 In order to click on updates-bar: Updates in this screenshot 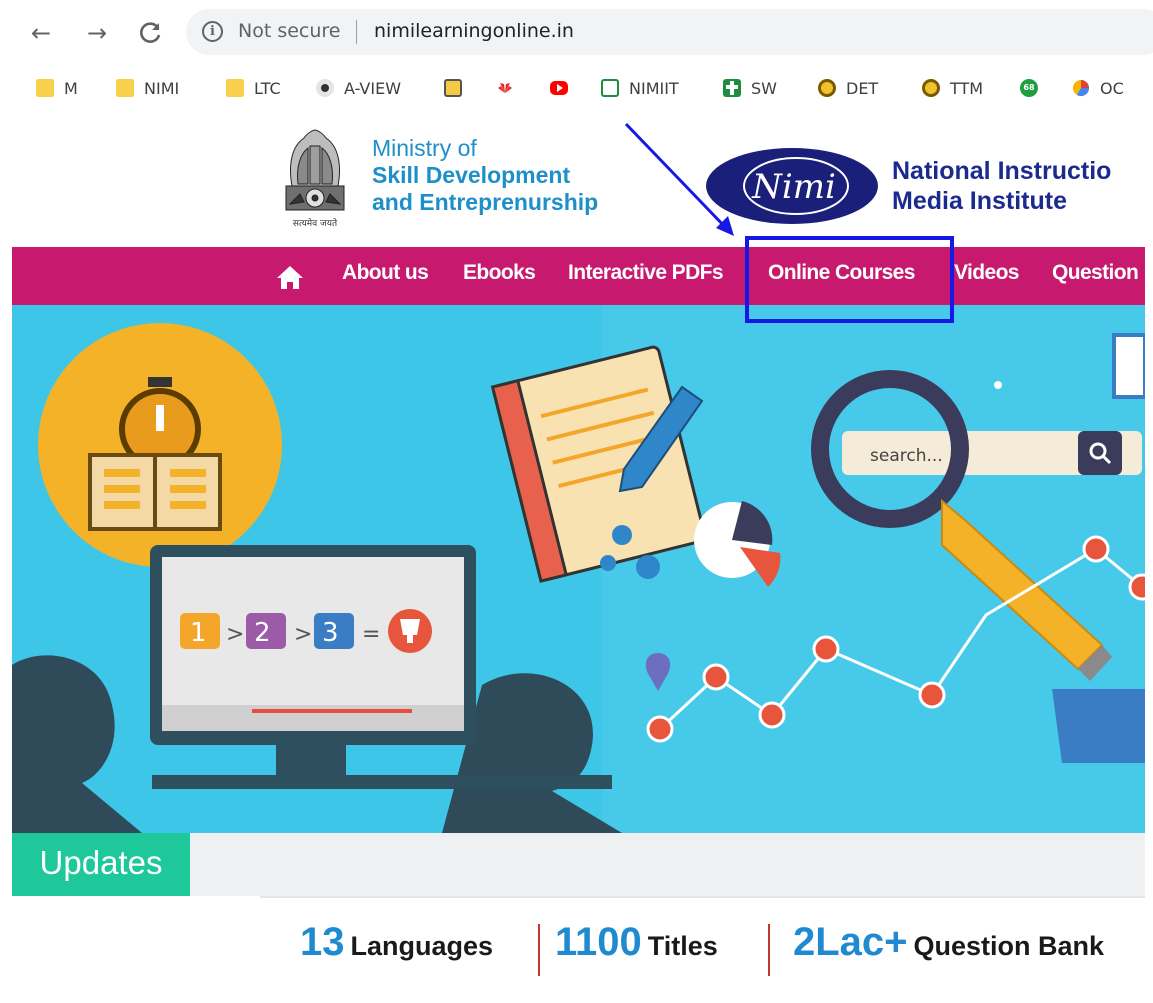, I will do `click(578, 864)`.